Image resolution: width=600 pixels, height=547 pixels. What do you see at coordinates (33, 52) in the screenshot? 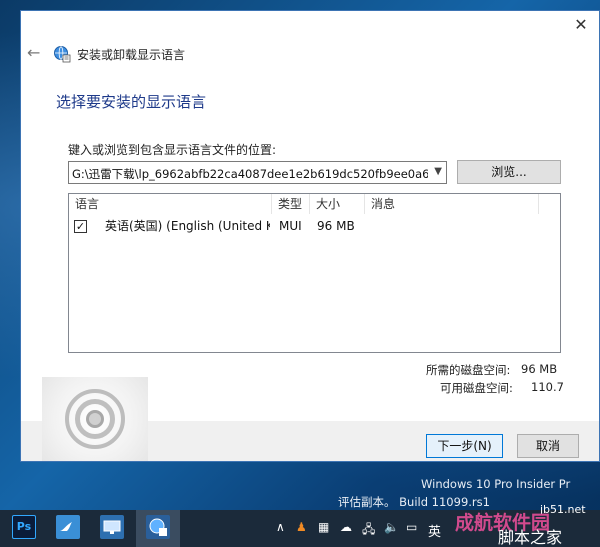
I see `back-button: ←` at bounding box center [33, 52].